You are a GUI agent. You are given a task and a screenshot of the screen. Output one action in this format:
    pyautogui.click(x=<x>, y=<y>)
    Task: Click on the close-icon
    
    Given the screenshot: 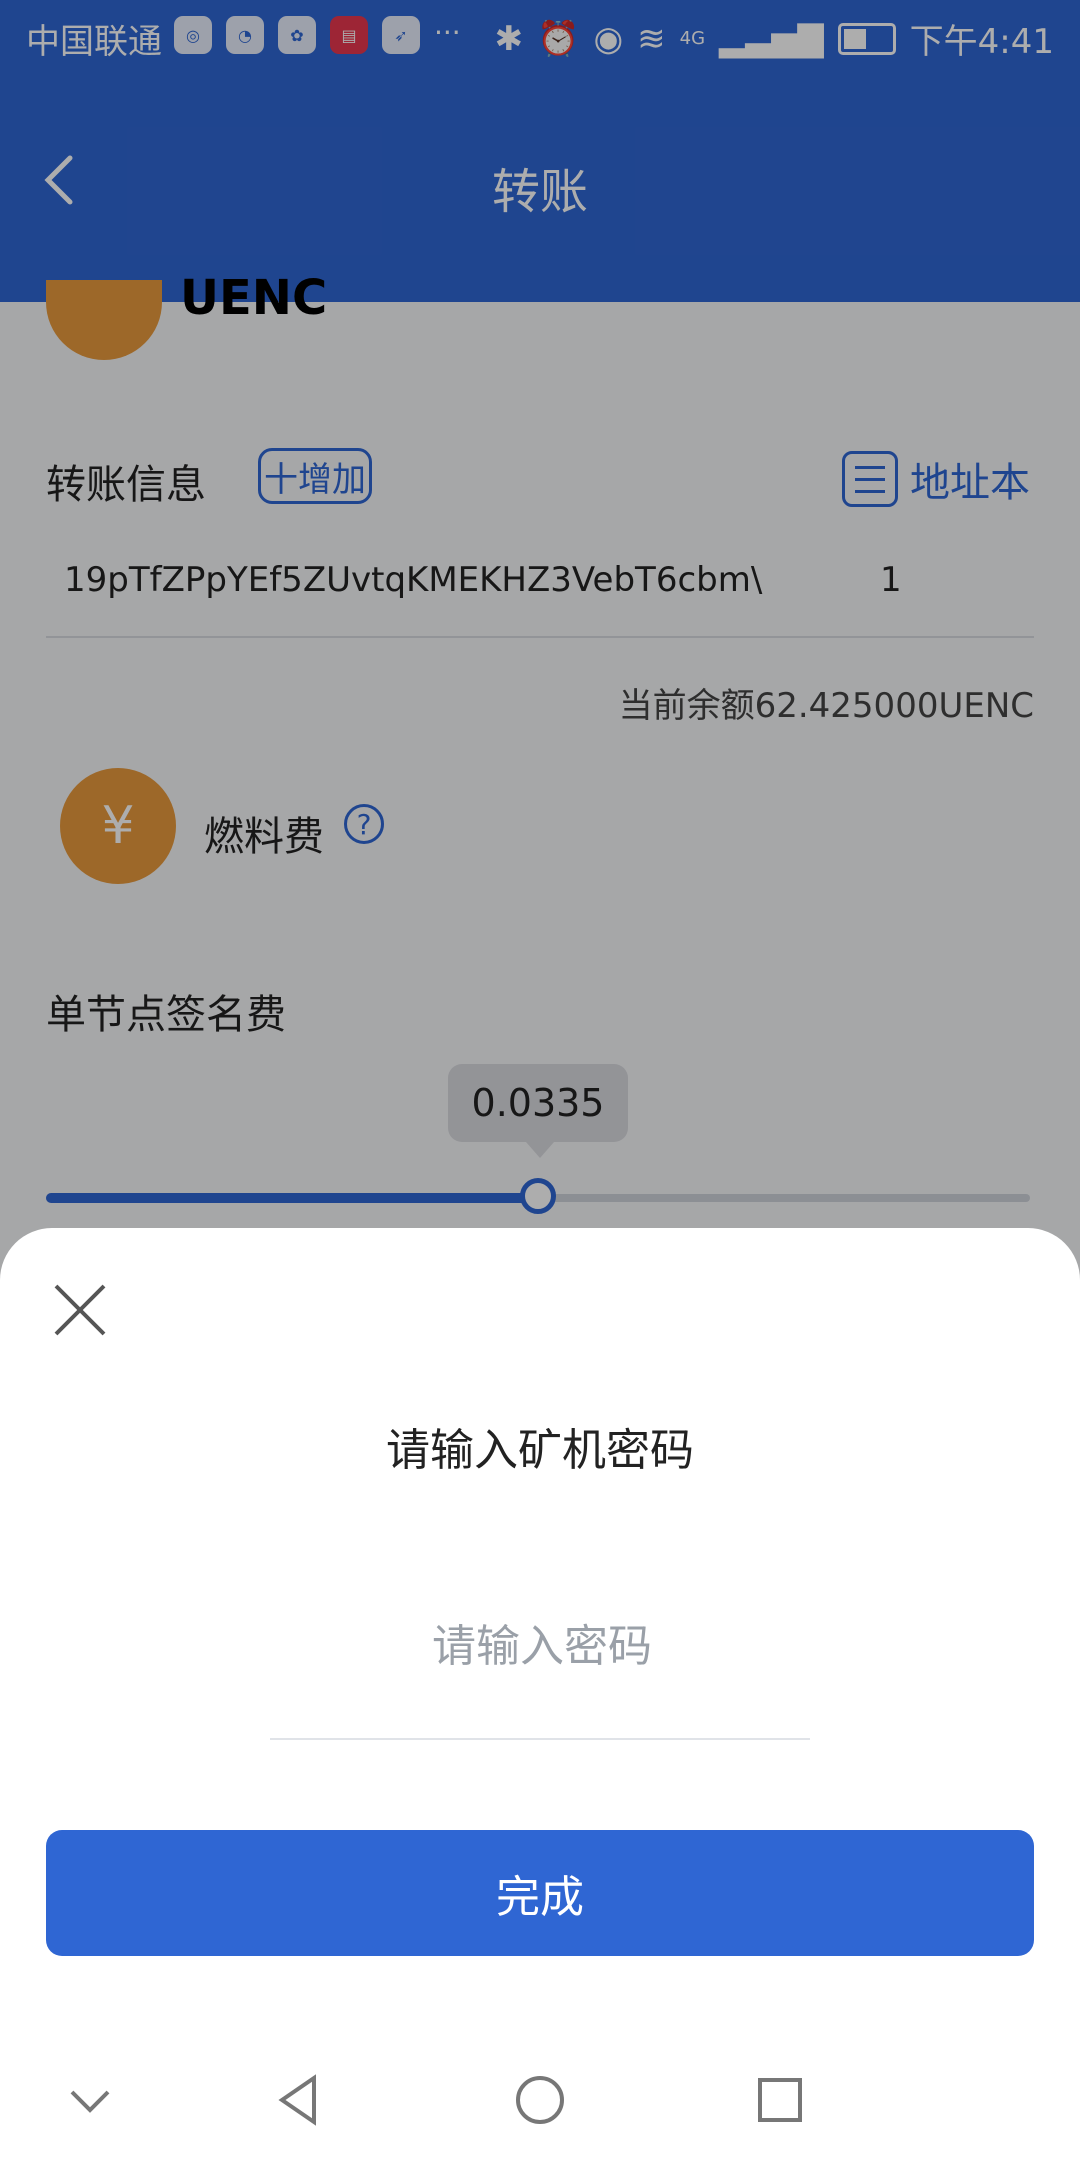 What is the action you would take?
    pyautogui.click(x=80, y=1310)
    